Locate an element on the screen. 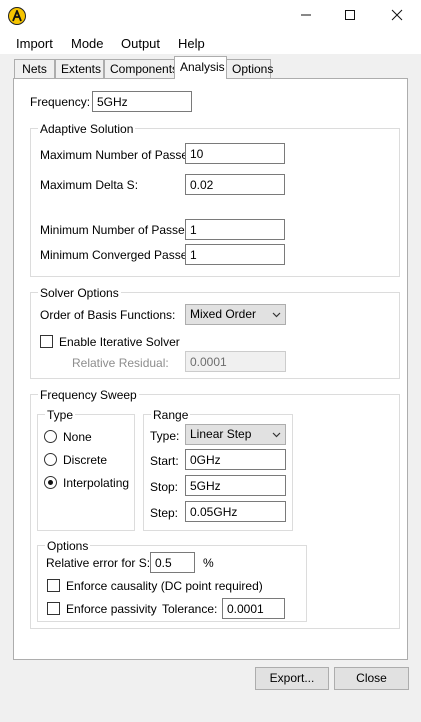  min-converged-input is located at coordinates (235, 254).